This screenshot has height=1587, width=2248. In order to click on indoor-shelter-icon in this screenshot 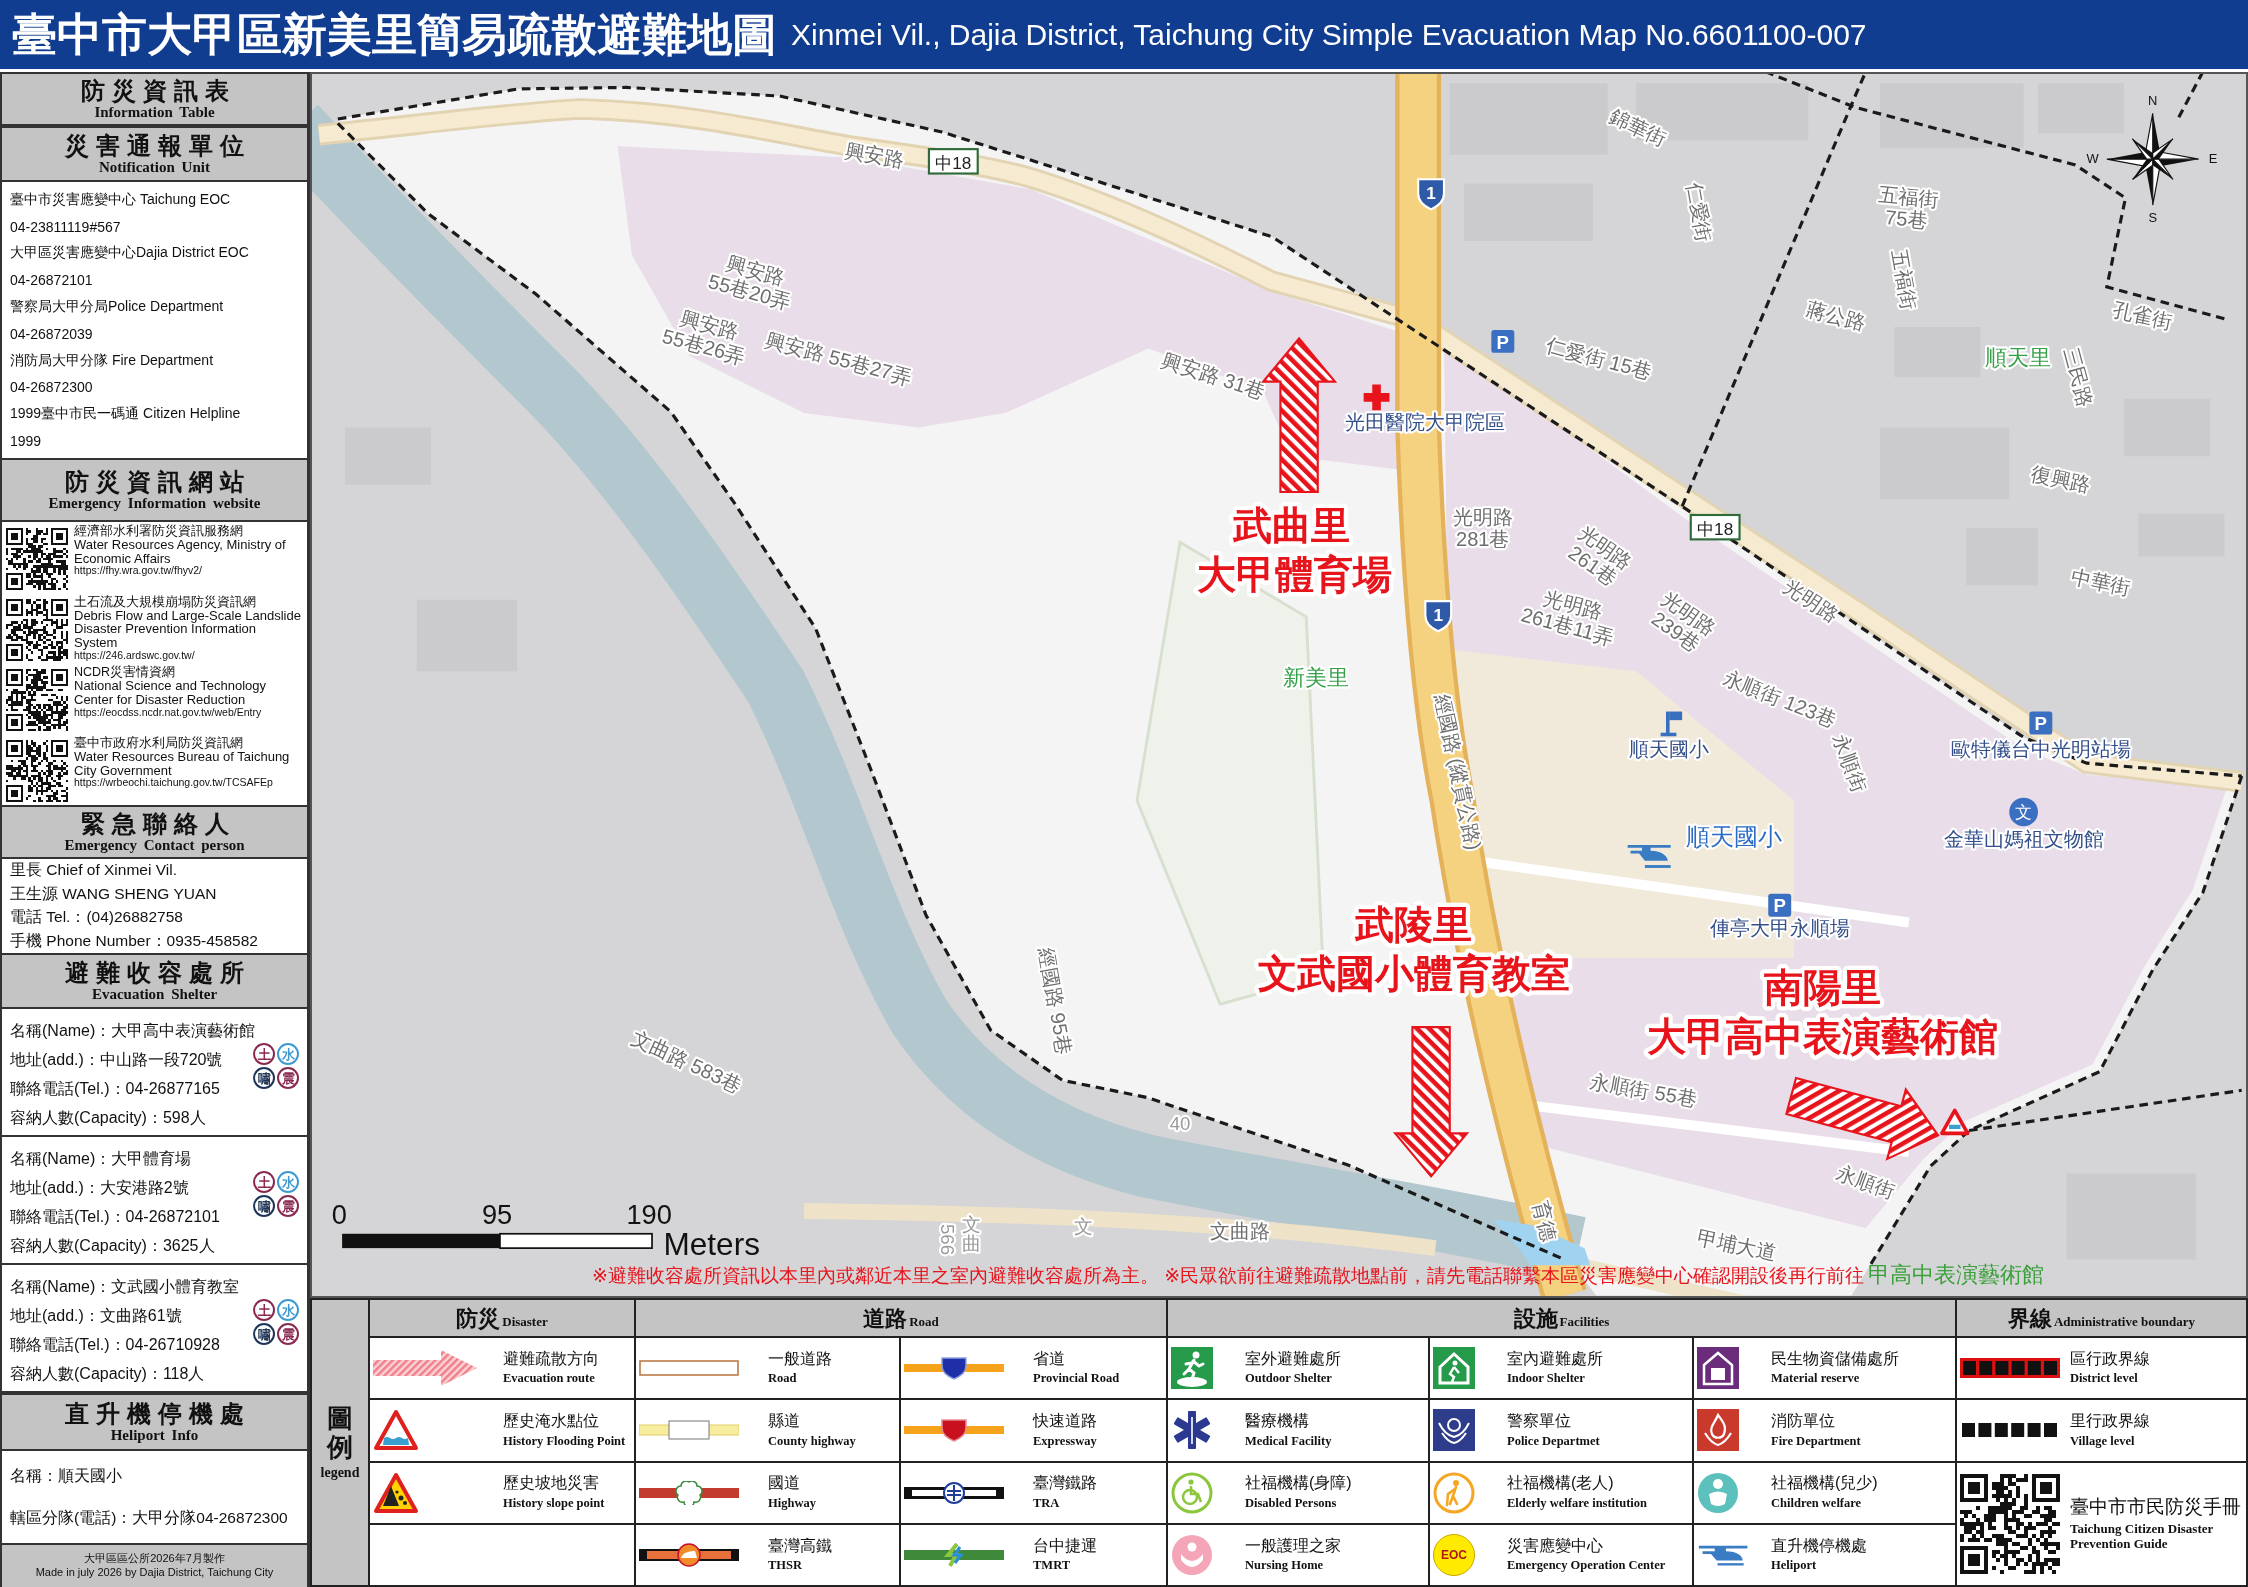, I will do `click(1454, 1368)`.